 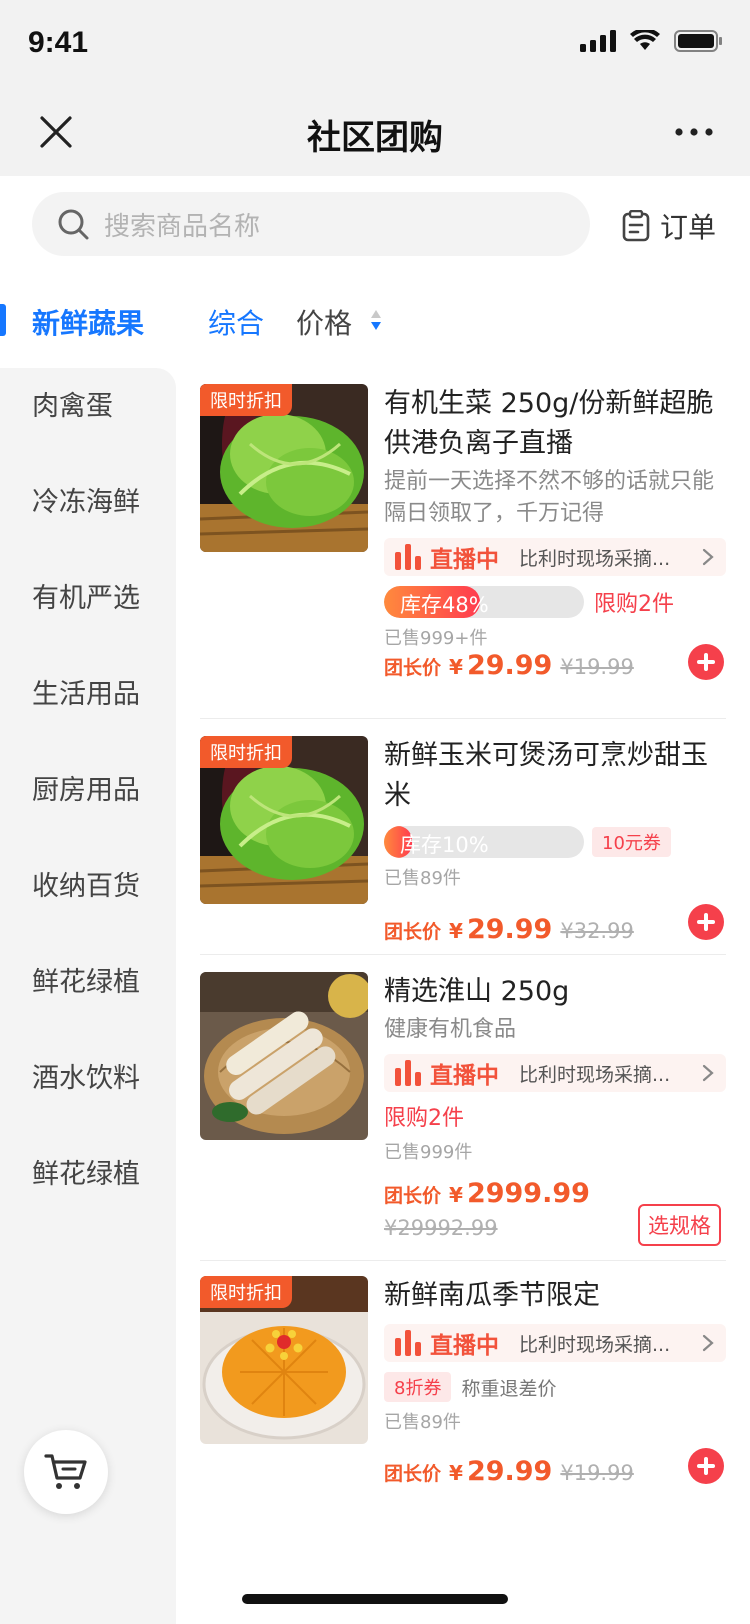 What do you see at coordinates (597, 931) in the screenshot?
I see `original-price: ¥32.99` at bounding box center [597, 931].